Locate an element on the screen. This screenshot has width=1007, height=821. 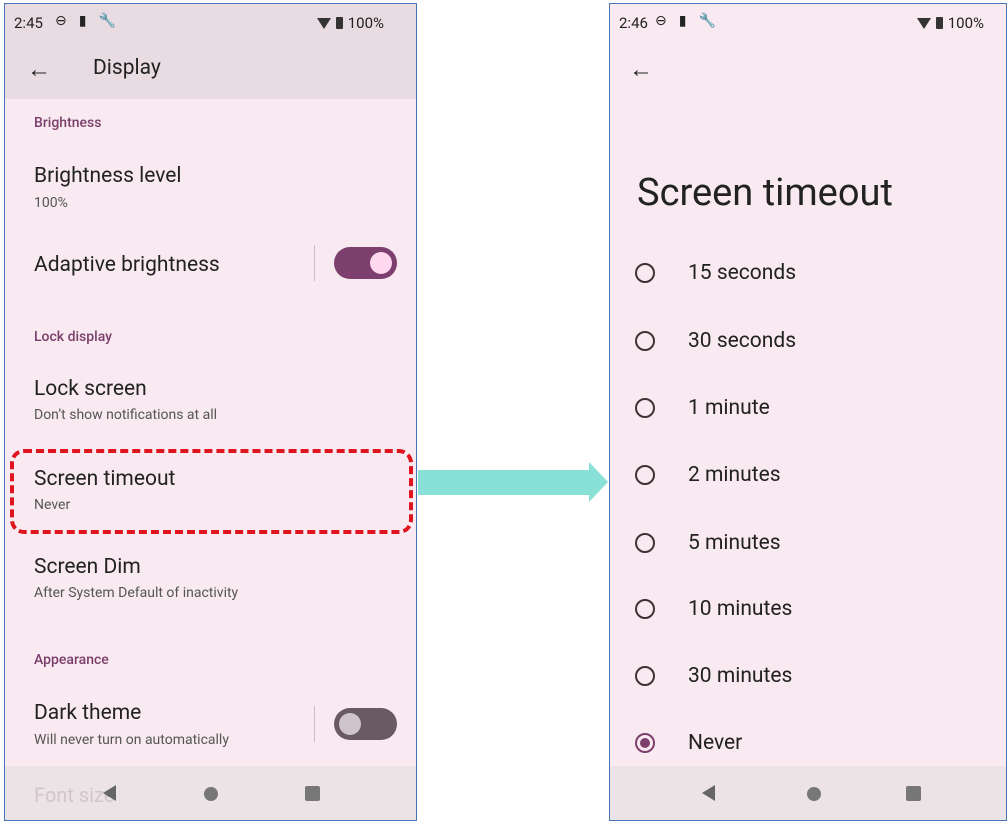
transition-arrow-head is located at coordinates (598, 482).